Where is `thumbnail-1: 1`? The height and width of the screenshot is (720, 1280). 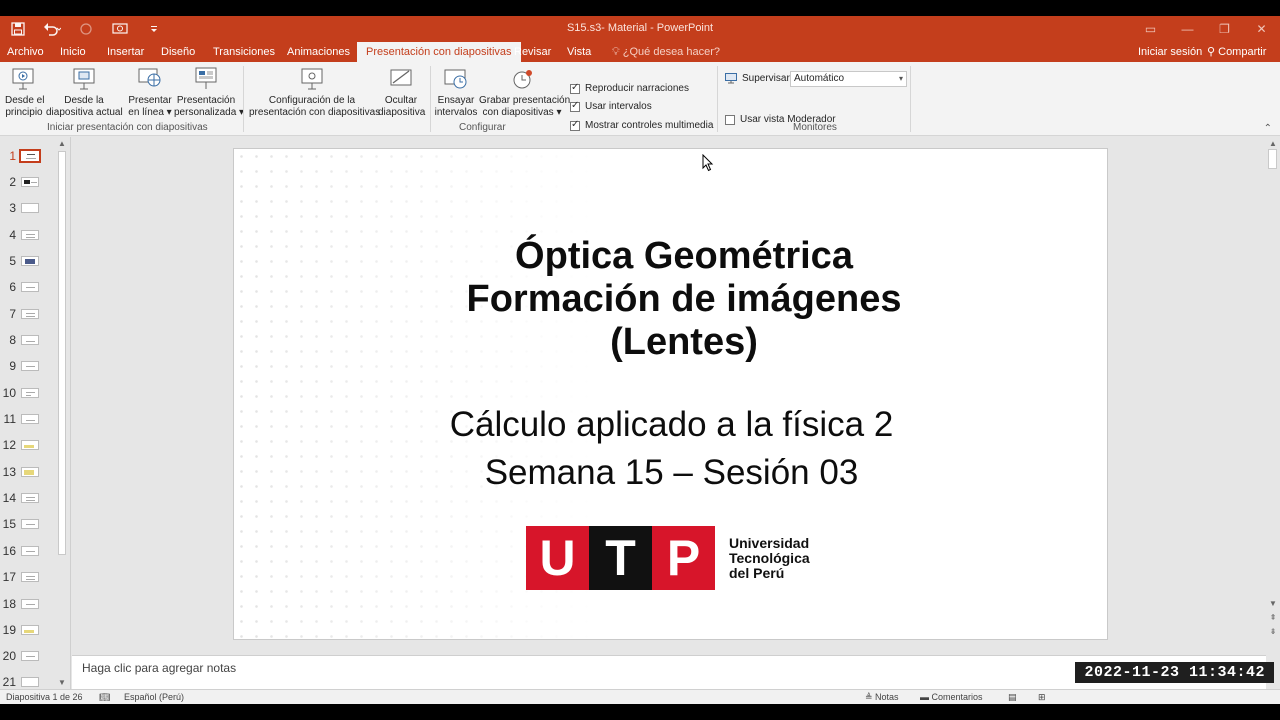
thumbnail-1: 1 is located at coordinates (28, 156).